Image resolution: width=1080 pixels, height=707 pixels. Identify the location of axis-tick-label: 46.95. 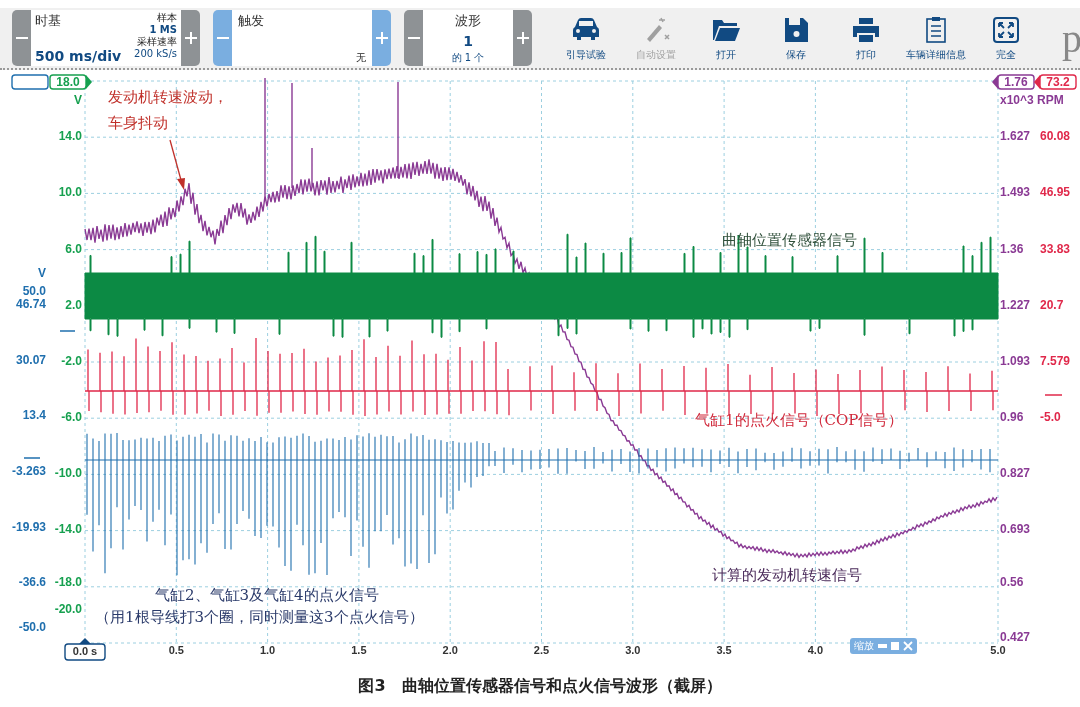
(1055, 192).